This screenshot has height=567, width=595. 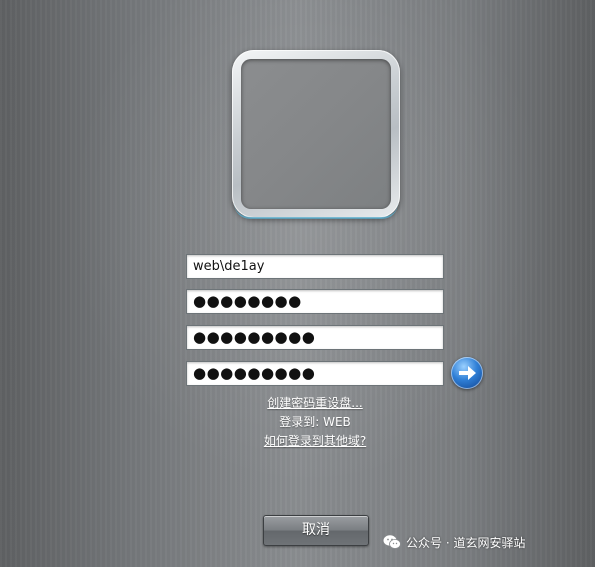 I want to click on wechat-icon, so click(x=392, y=542).